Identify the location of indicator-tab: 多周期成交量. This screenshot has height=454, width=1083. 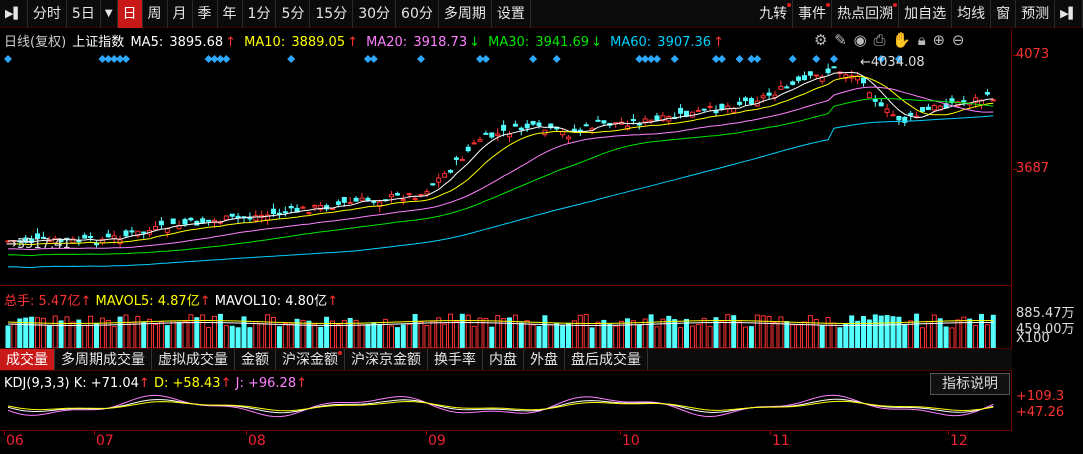
(103, 359).